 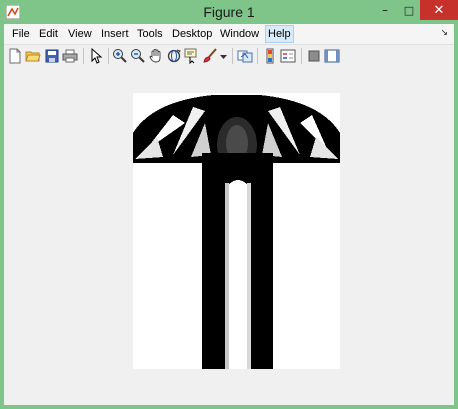 I want to click on brush-icon, so click(x=210, y=56).